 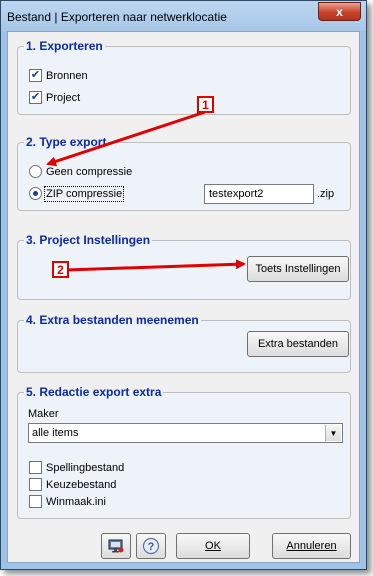 I want to click on annotation-callout-1-label: 1, so click(x=205, y=104).